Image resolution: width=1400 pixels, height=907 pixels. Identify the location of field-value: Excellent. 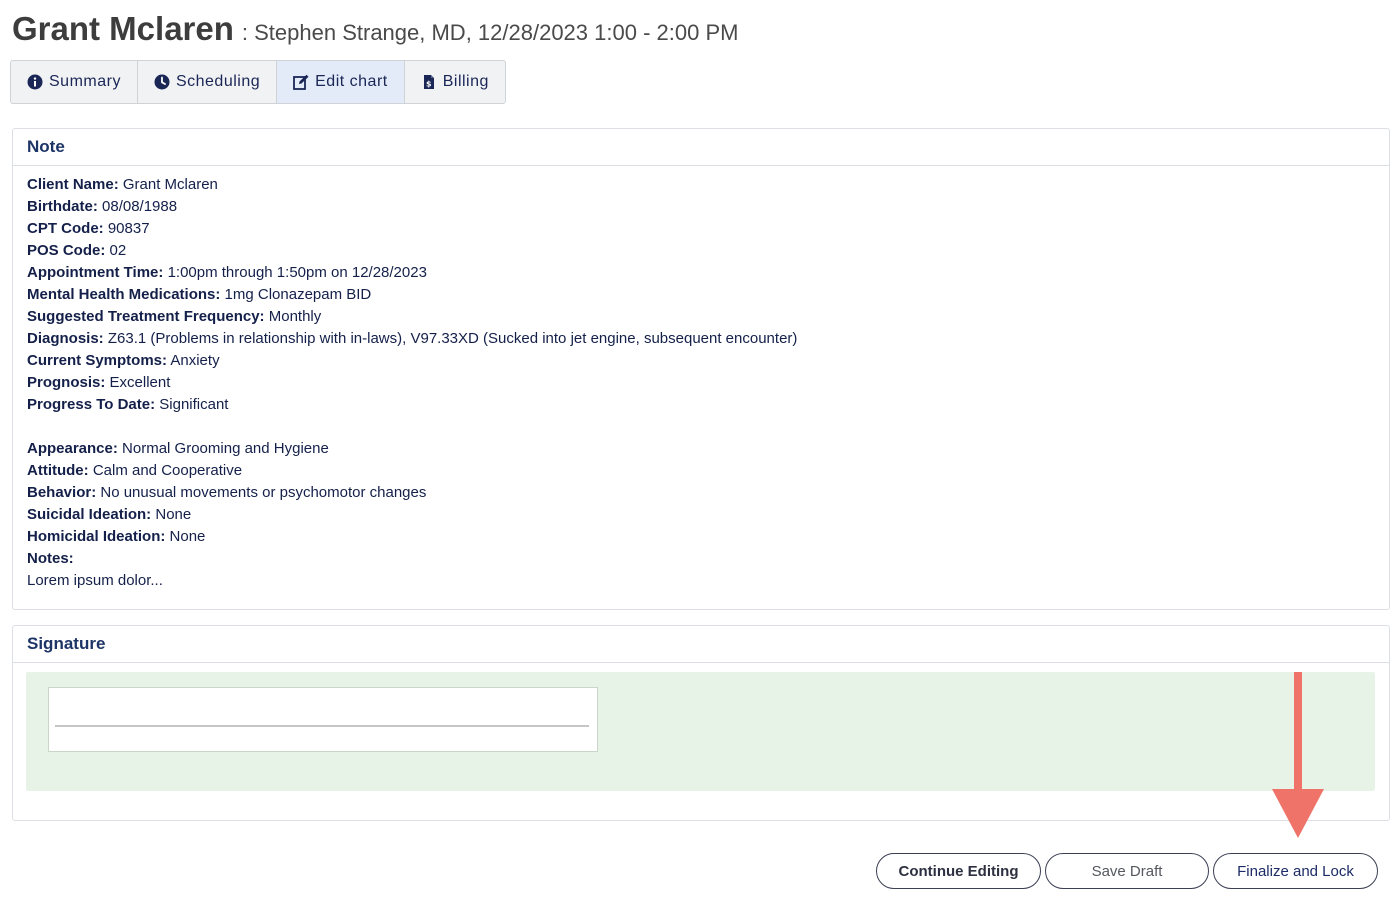
(140, 382).